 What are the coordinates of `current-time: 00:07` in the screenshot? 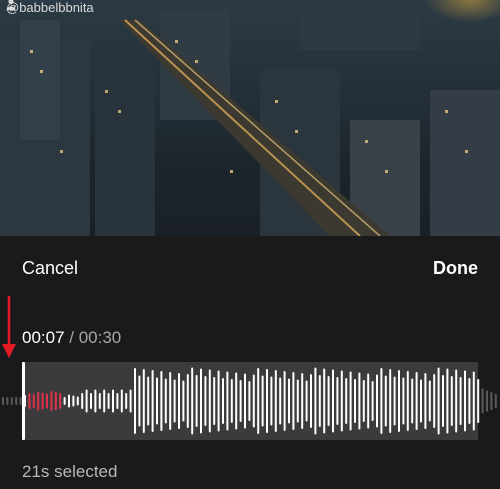 It's located at (43, 337).